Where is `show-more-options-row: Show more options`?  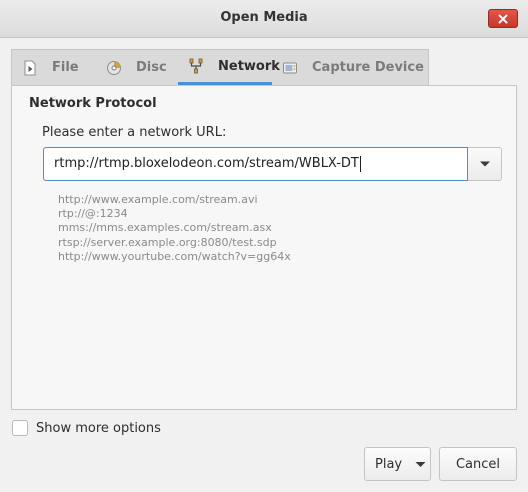 show-more-options-row: Show more options is located at coordinates (86, 428).